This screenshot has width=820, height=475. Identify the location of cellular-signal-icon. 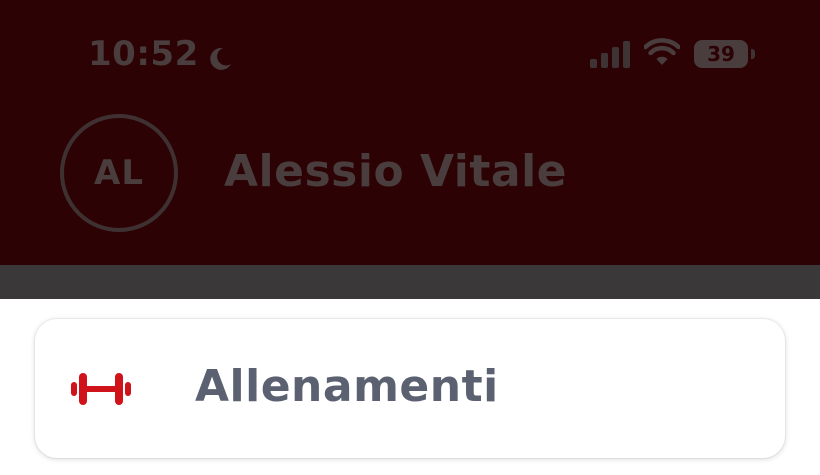
(610, 54).